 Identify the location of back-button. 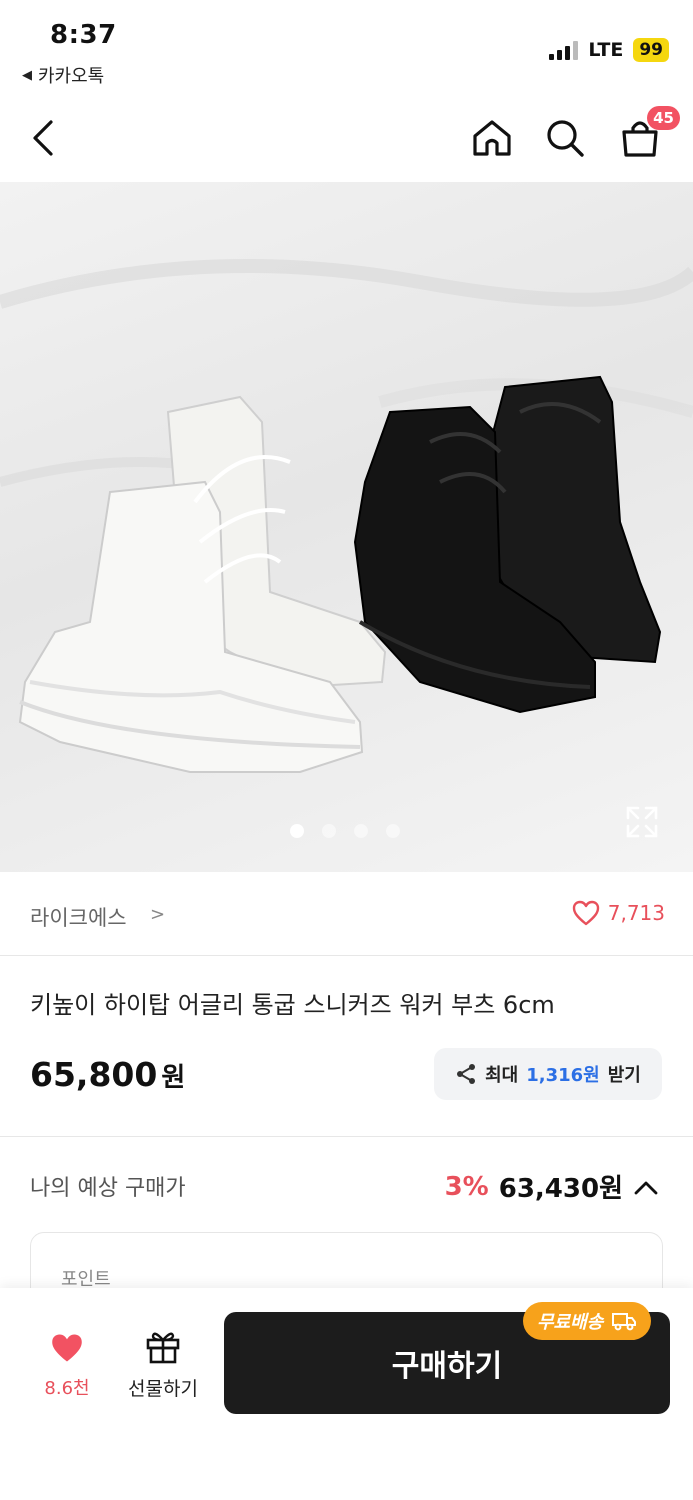
(44, 138).